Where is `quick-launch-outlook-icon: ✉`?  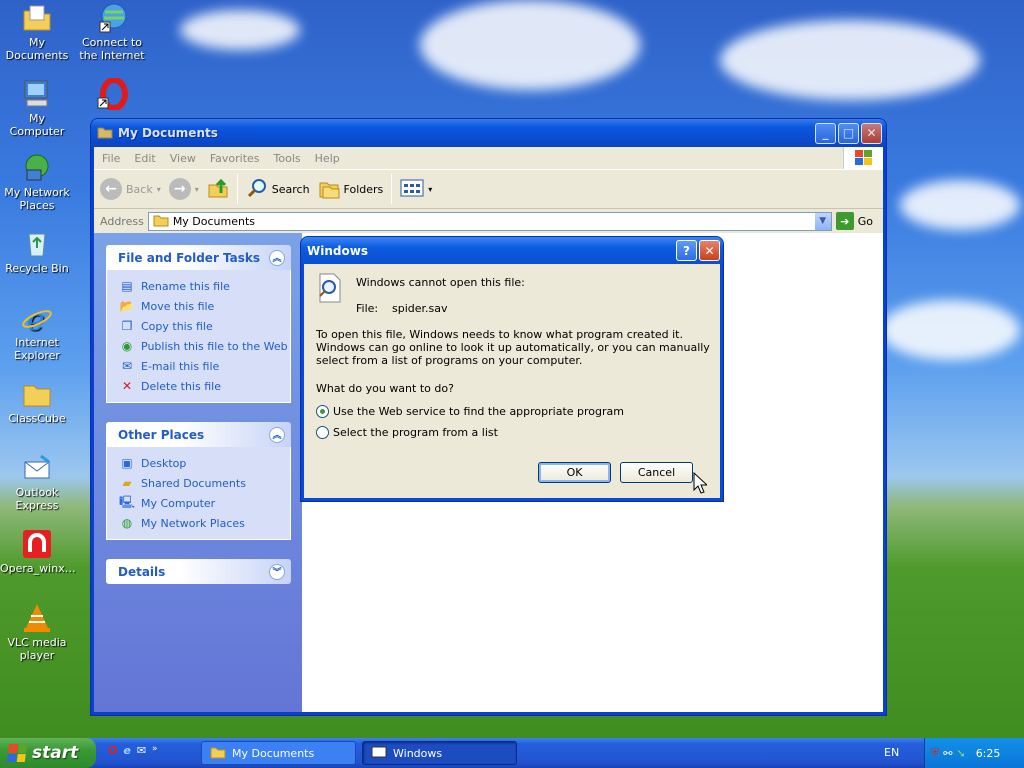
quick-launch-outlook-icon: ✉ is located at coordinates (141, 750).